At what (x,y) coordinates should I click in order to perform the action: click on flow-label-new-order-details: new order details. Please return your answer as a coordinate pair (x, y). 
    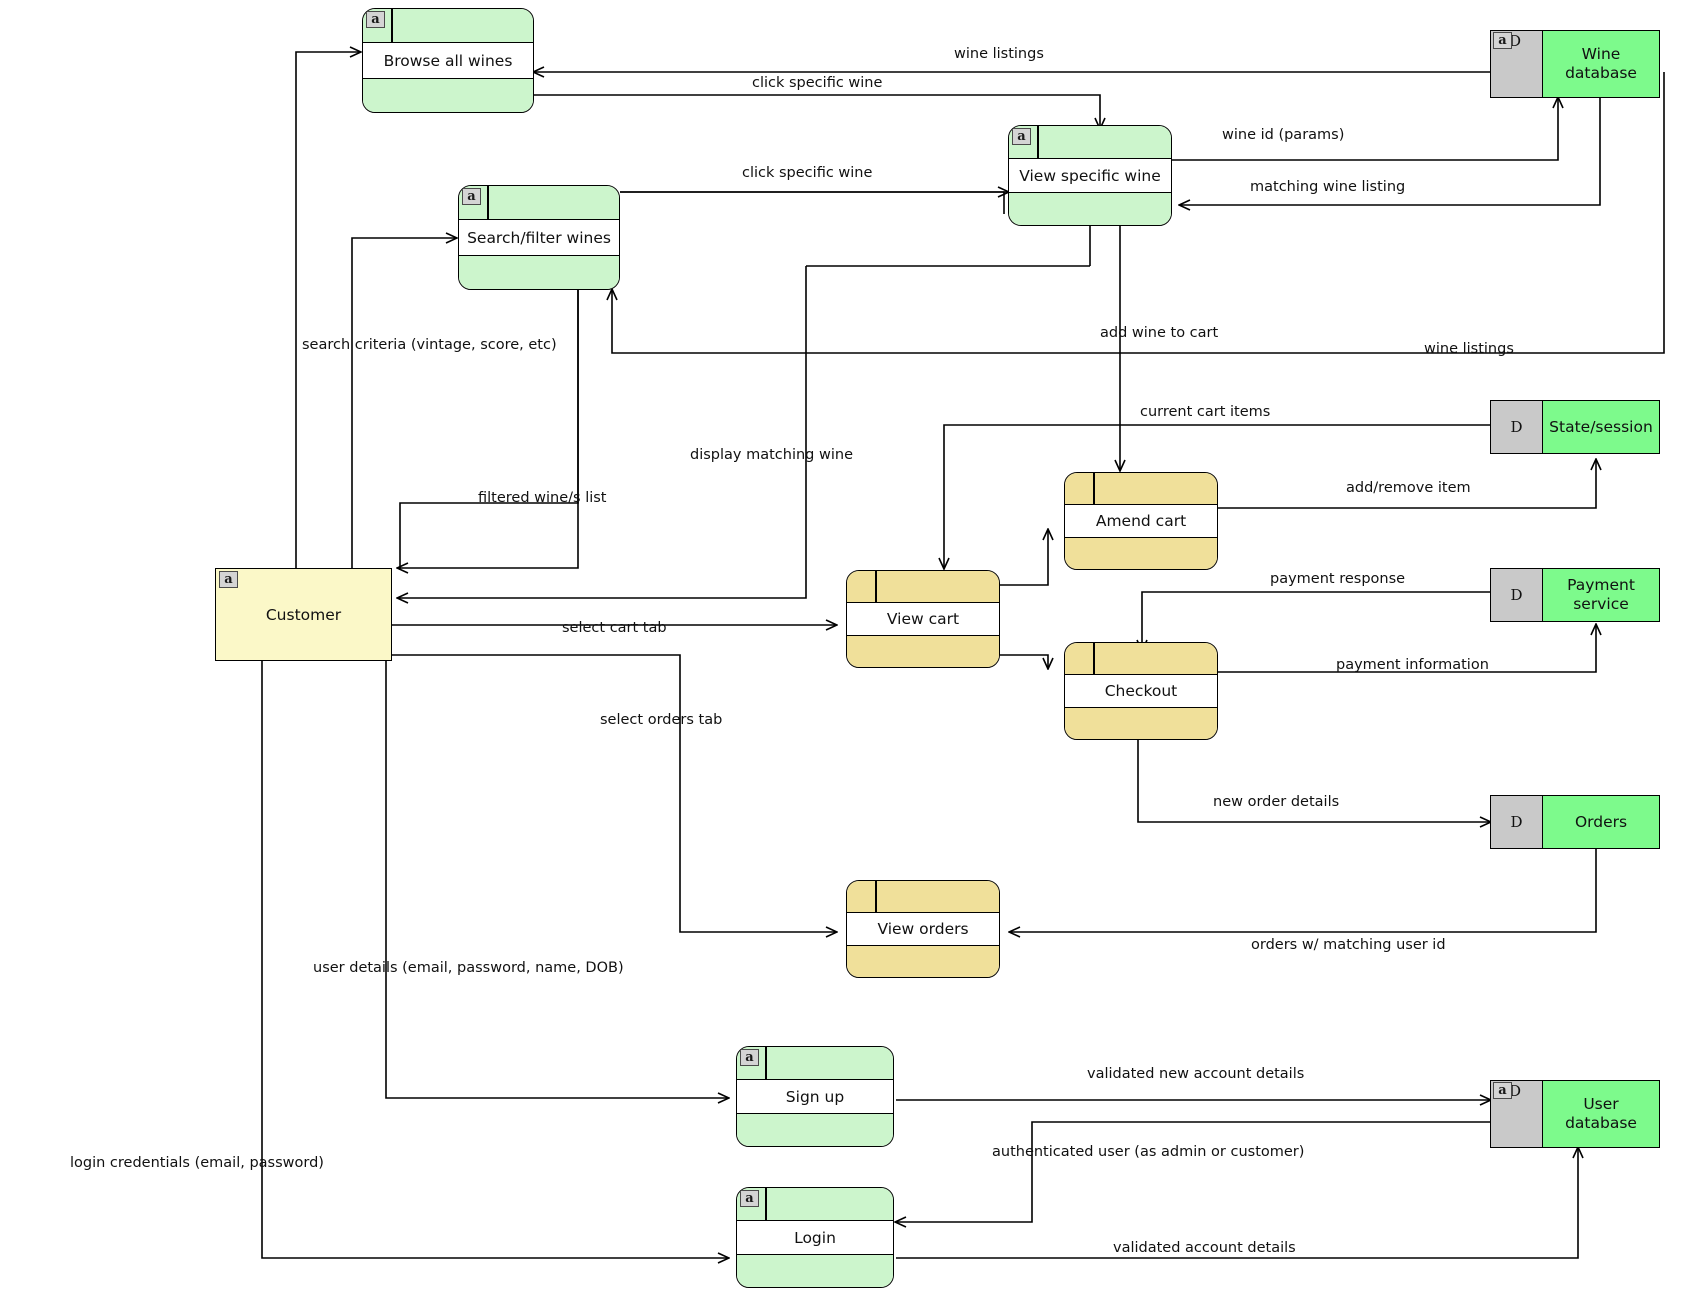
    Looking at the image, I should click on (1276, 802).